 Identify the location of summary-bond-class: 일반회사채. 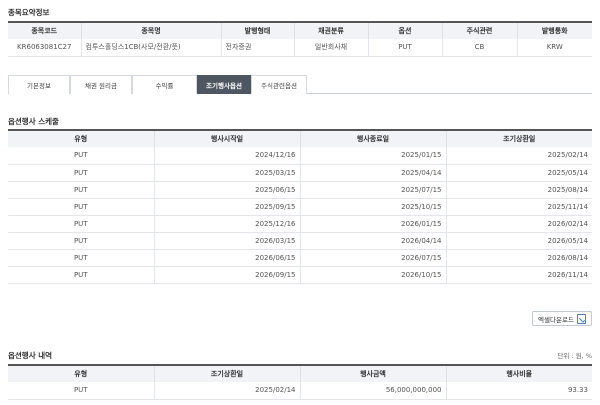
(330, 48).